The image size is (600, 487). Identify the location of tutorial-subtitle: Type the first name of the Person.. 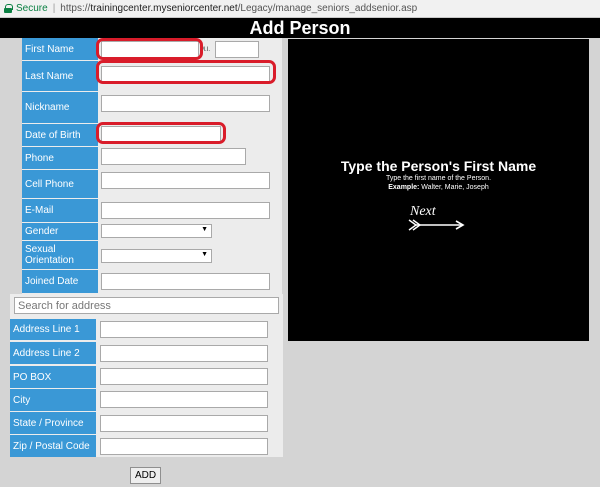
(438, 178).